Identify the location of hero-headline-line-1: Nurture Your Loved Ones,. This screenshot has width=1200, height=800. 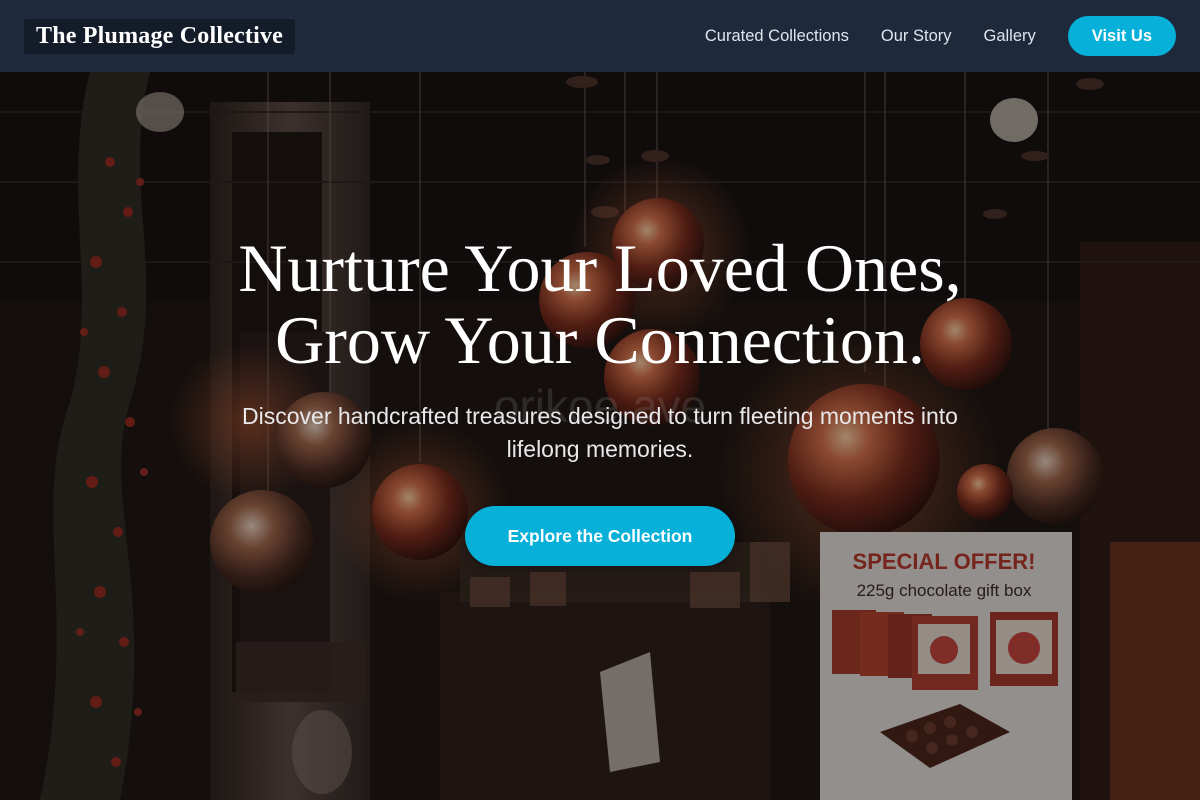
(600, 268).